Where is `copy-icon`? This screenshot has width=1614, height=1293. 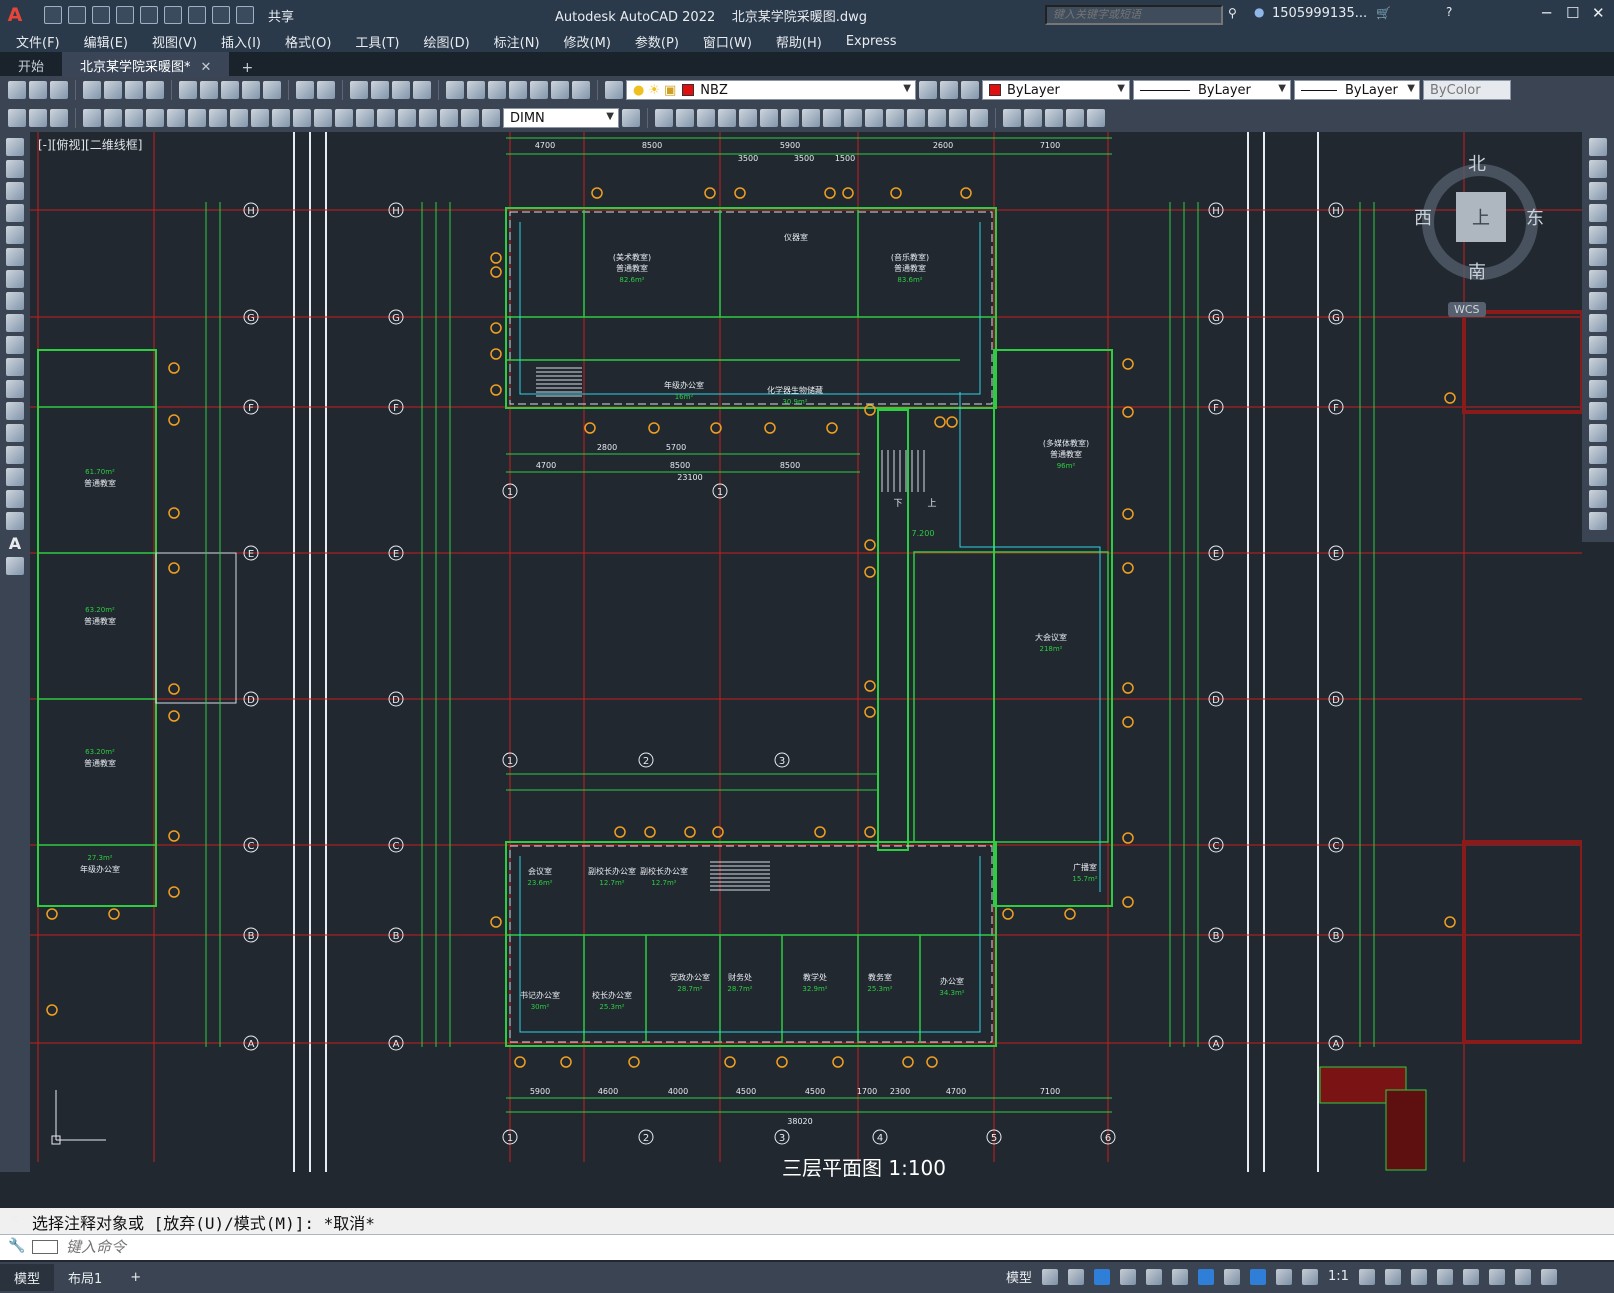 copy-icon is located at coordinates (1598, 169).